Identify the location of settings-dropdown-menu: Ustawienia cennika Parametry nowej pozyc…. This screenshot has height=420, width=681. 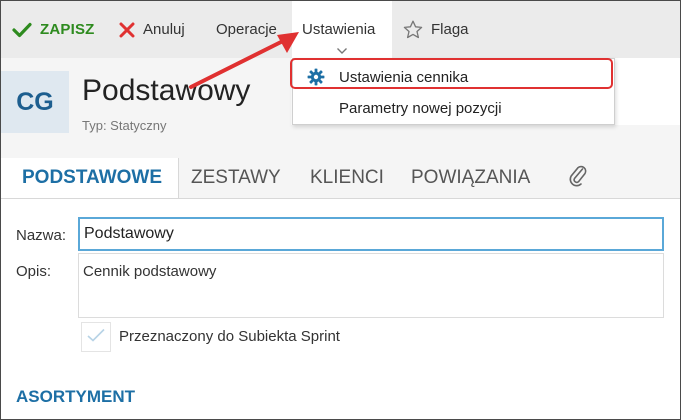
(453, 91).